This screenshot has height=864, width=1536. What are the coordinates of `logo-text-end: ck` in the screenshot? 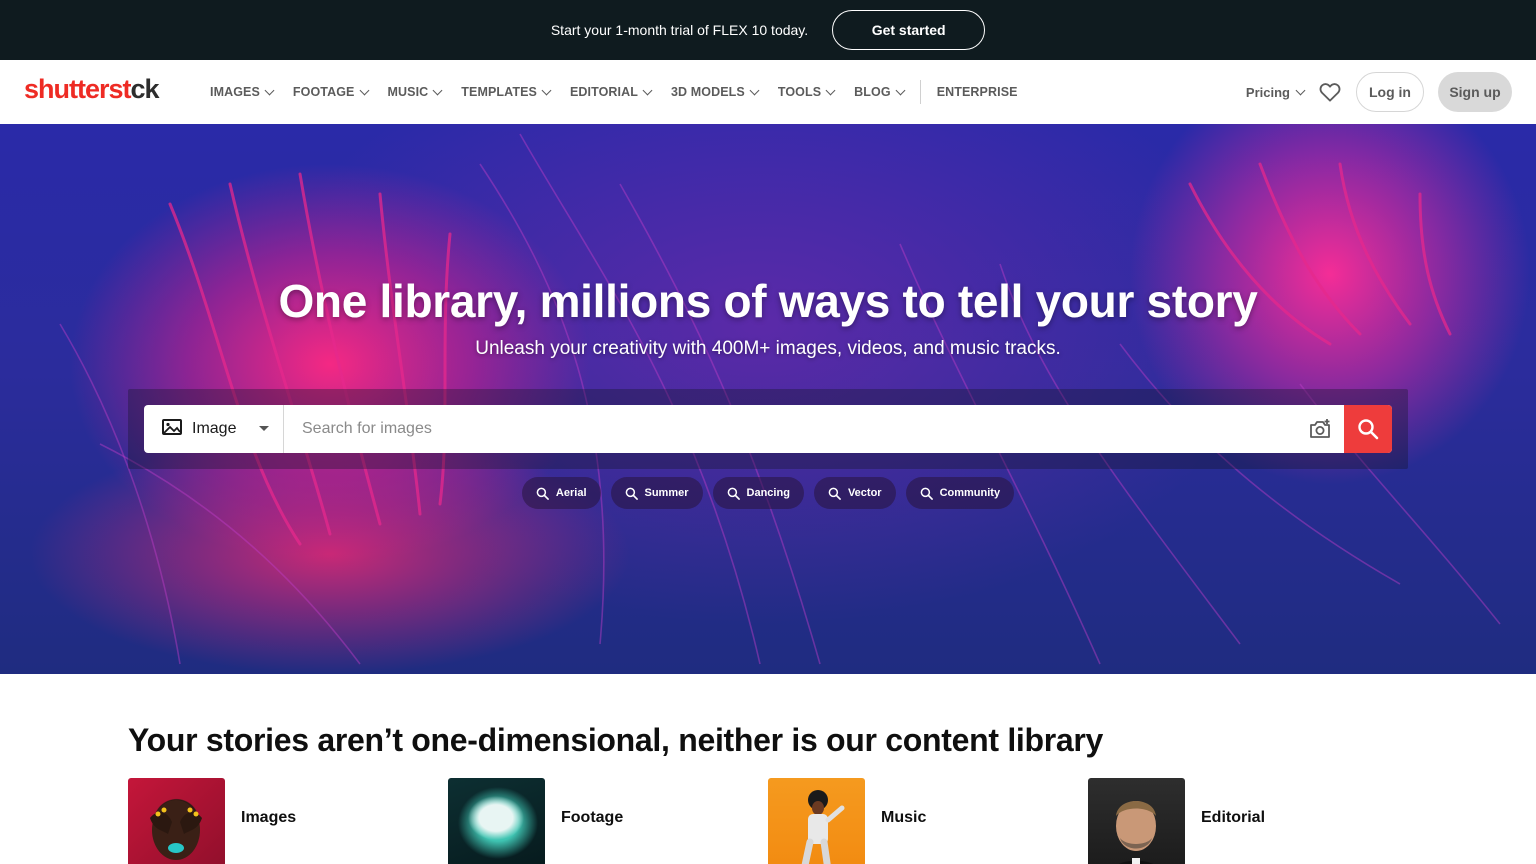 It's located at (145, 89).